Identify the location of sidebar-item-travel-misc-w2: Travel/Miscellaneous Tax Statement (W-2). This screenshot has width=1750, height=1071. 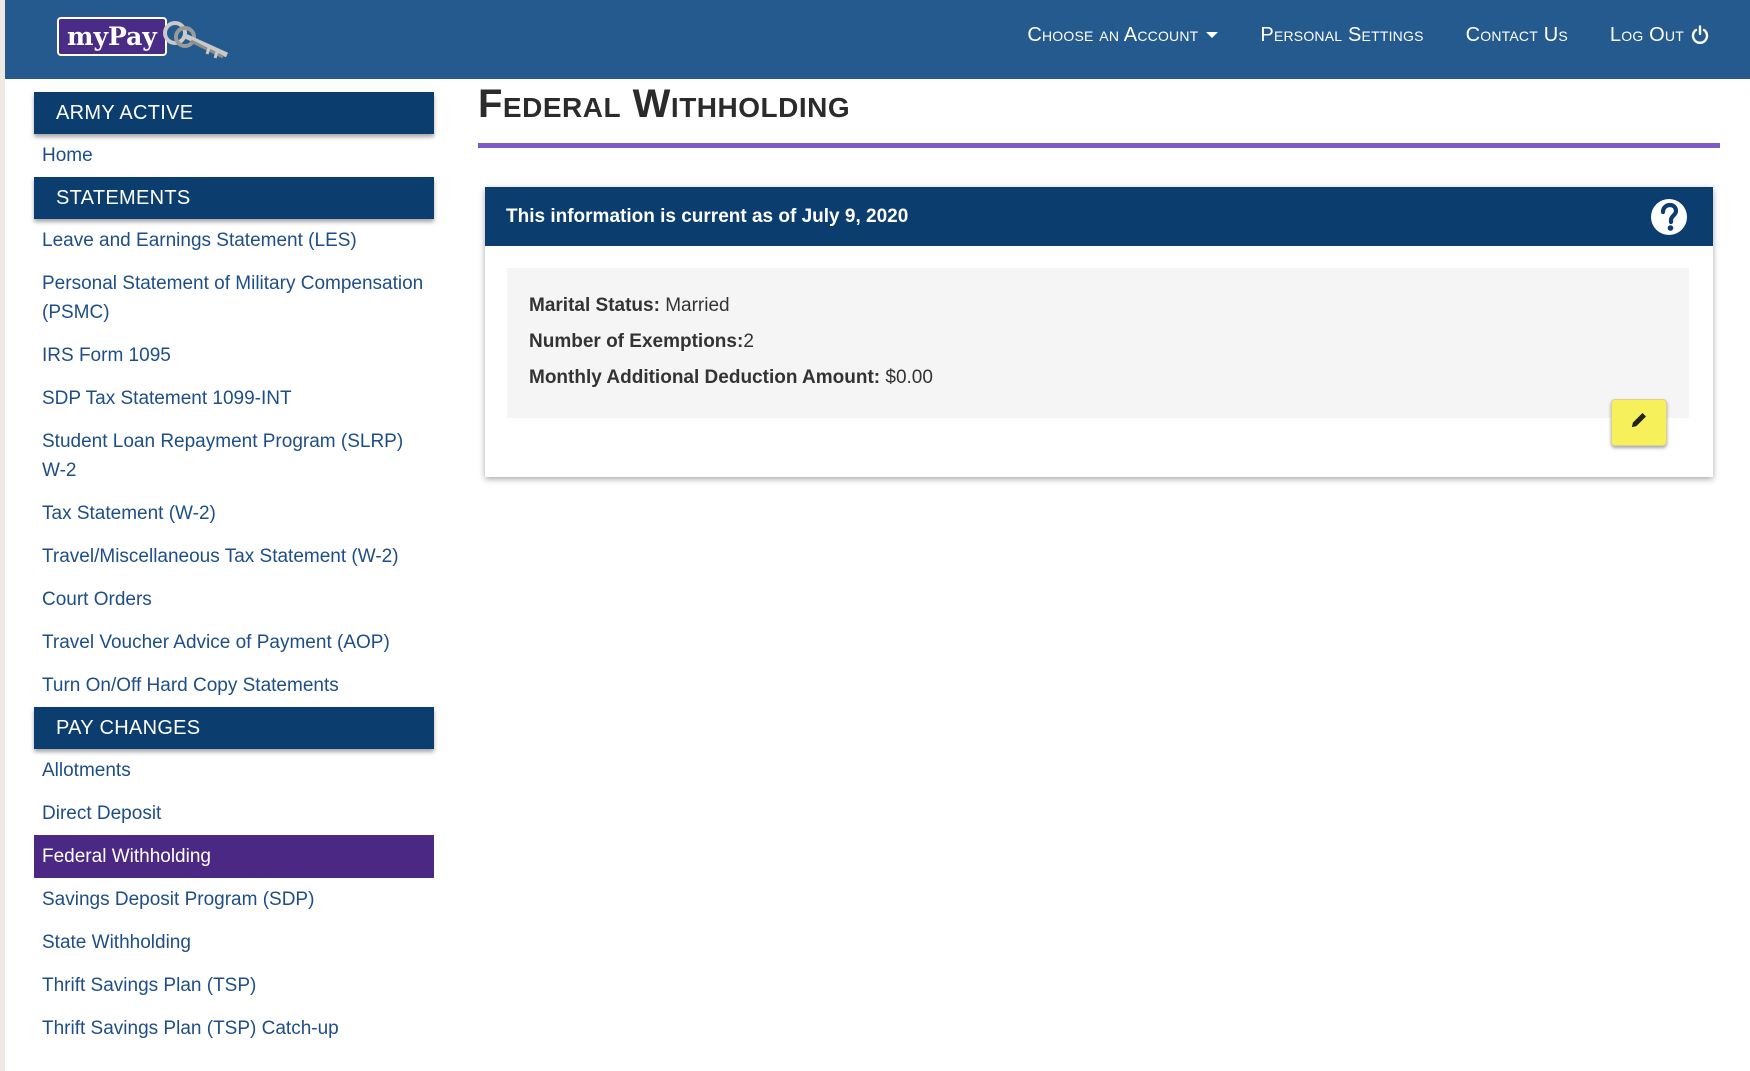
(234, 556).